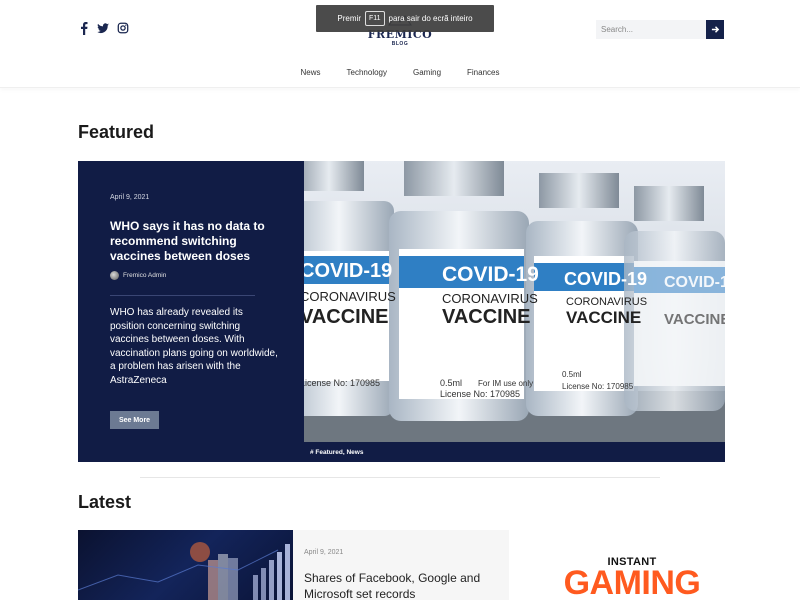 This screenshot has height=600, width=800. I want to click on latest-post-image, so click(185, 565).